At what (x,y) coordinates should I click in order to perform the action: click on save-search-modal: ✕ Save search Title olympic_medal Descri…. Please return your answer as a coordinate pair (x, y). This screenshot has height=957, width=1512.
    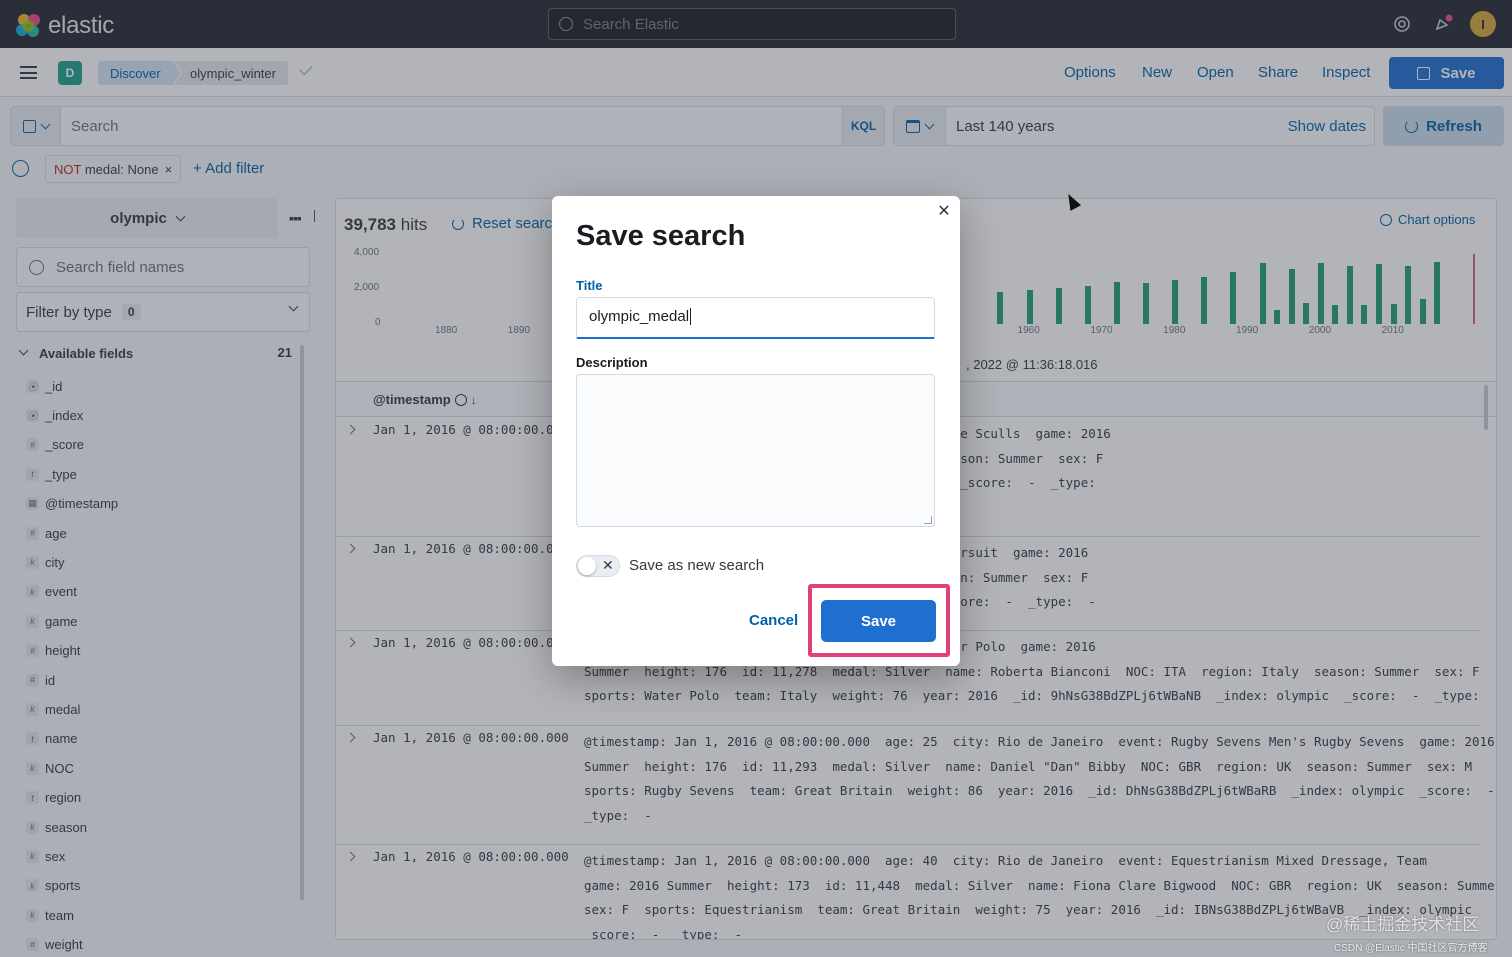
    Looking at the image, I should click on (756, 431).